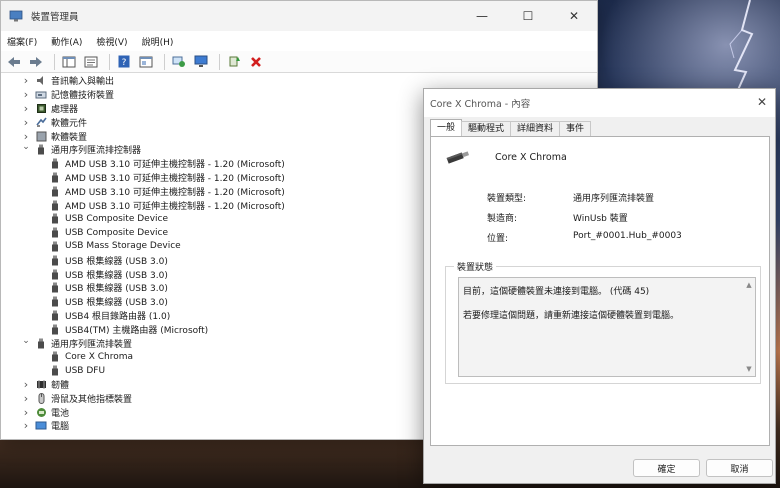  What do you see at coordinates (22, 41) in the screenshot?
I see `menu-file: 檔案(F)` at bounding box center [22, 41].